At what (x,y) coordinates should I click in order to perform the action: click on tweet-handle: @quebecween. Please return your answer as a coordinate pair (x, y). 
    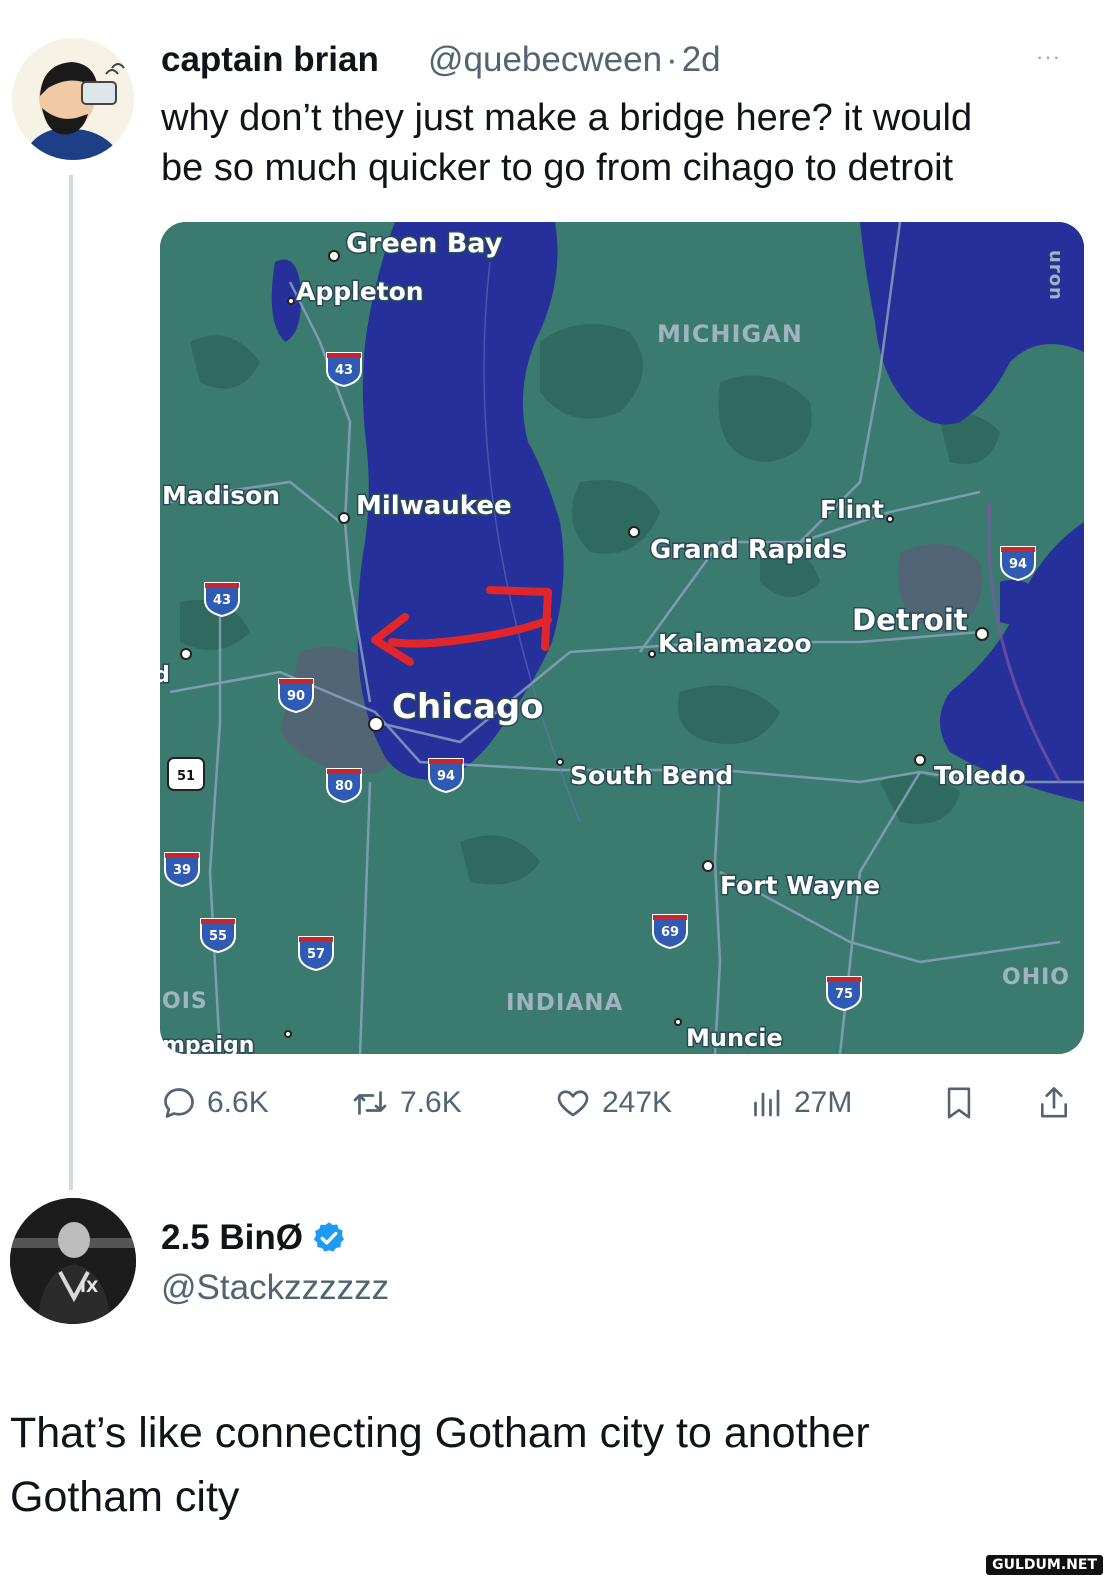
    Looking at the image, I should click on (545, 59).